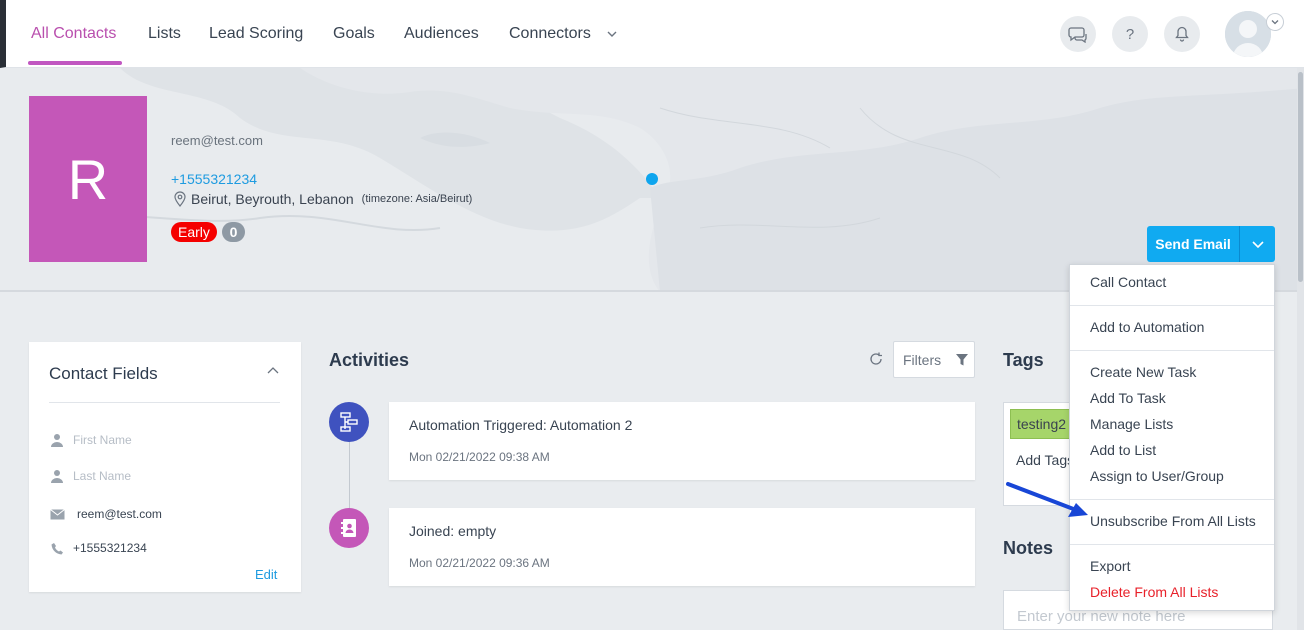  Describe the element at coordinates (1300, 349) in the screenshot. I see `page-scrollbar` at that location.